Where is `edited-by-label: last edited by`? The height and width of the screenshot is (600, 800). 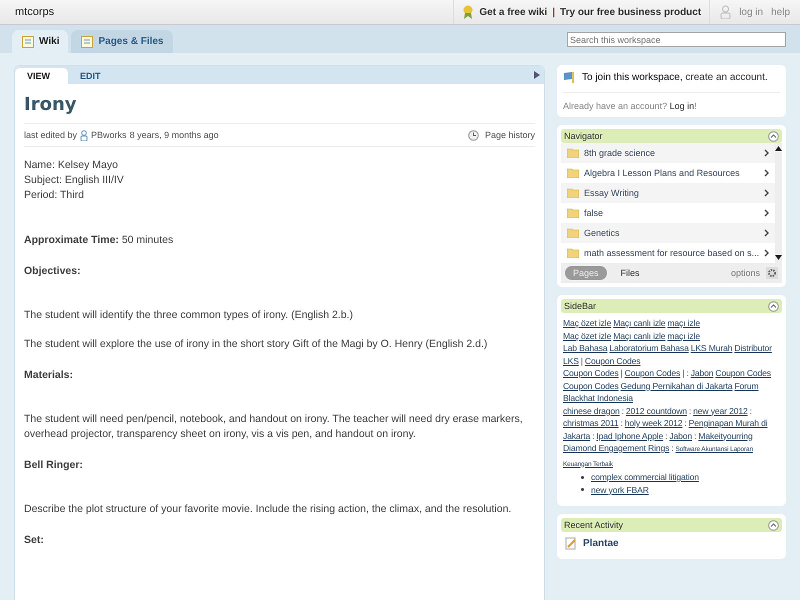 edited-by-label: last edited by is located at coordinates (51, 135).